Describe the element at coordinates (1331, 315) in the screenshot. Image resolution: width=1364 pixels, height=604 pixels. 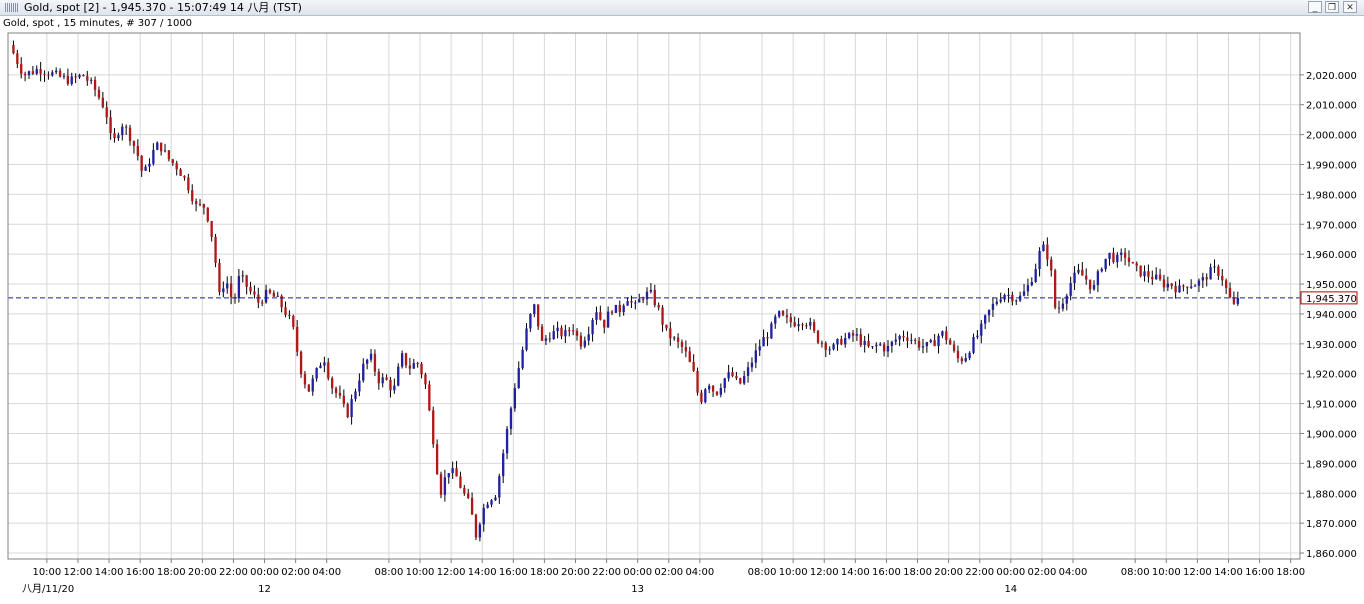
I see `y-tick-label: 1,940.000` at that location.